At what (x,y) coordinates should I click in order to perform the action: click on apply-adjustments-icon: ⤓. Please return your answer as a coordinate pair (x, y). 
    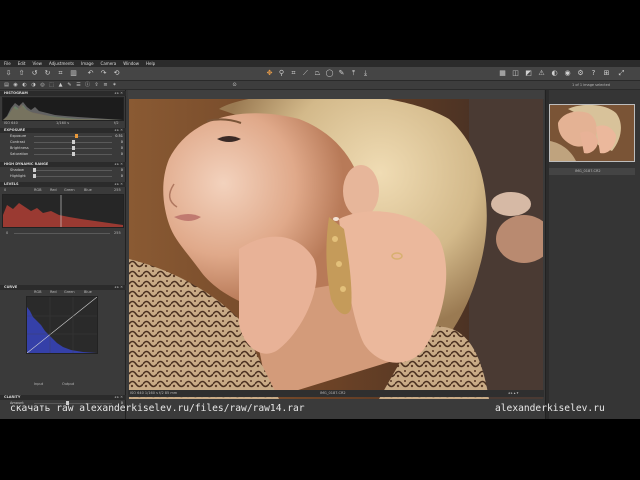
    Looking at the image, I should click on (365, 73).